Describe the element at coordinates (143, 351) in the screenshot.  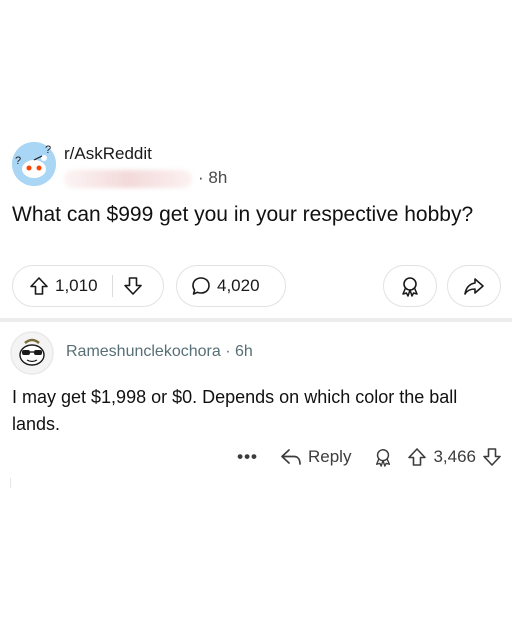
I see `comment-author: Rameshunclekochora` at that location.